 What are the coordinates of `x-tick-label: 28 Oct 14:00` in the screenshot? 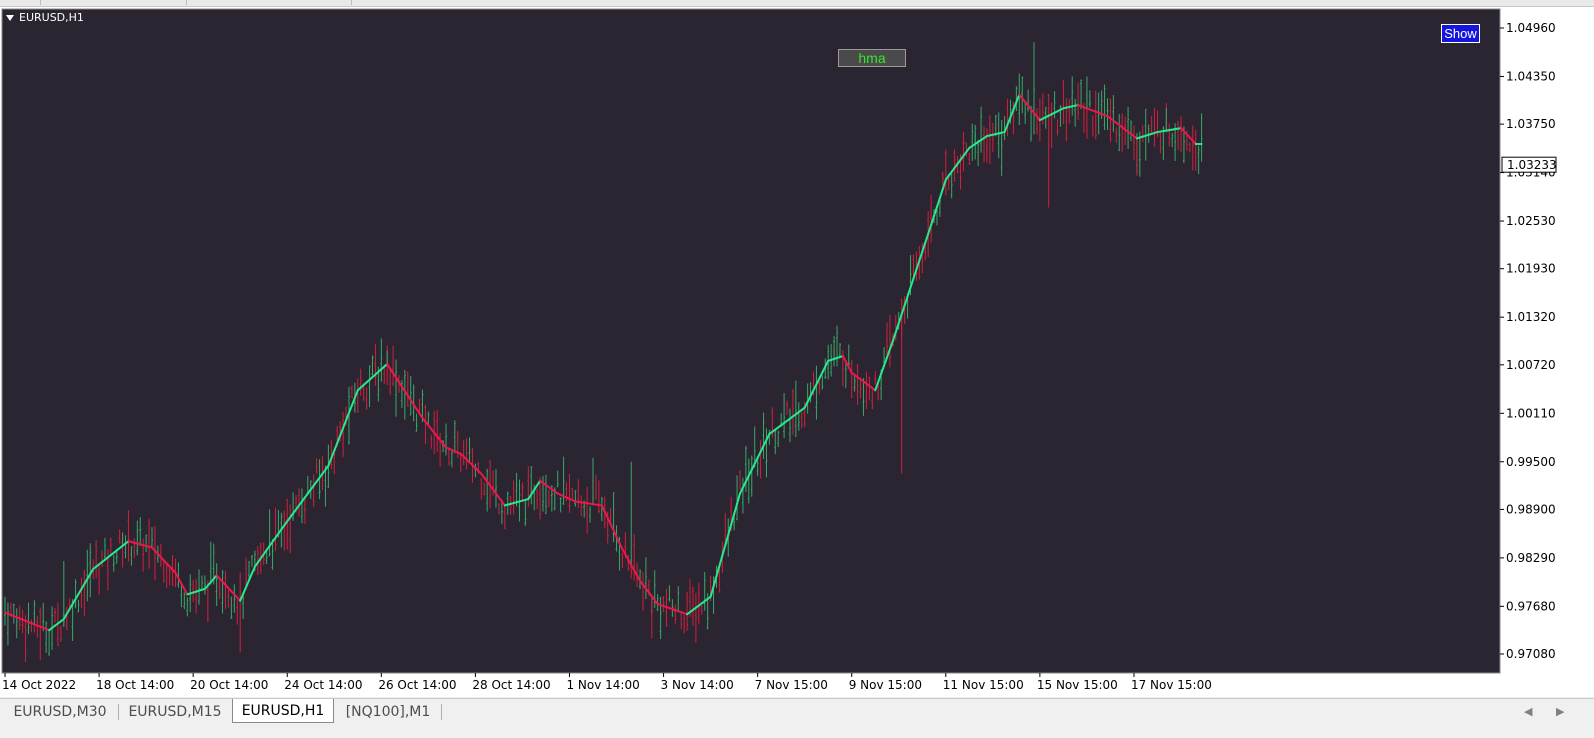 It's located at (511, 685).